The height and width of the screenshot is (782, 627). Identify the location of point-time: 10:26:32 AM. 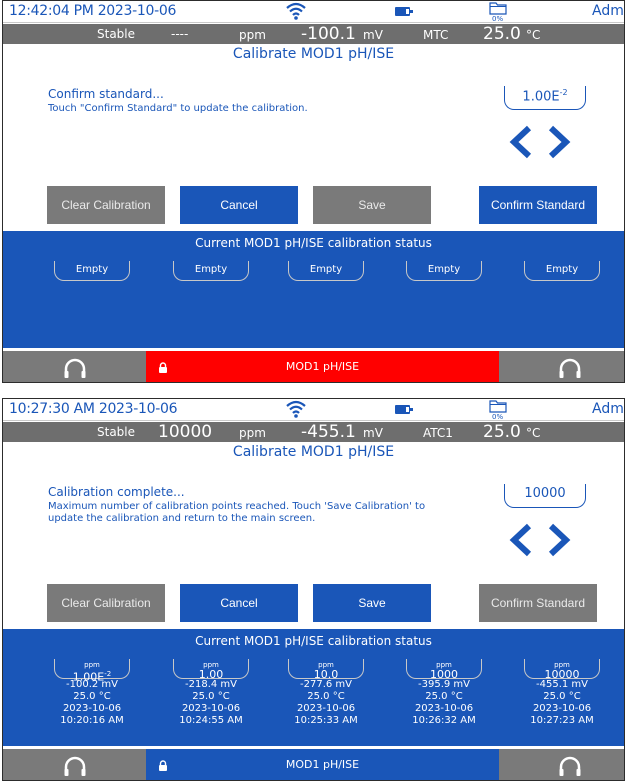
(444, 720).